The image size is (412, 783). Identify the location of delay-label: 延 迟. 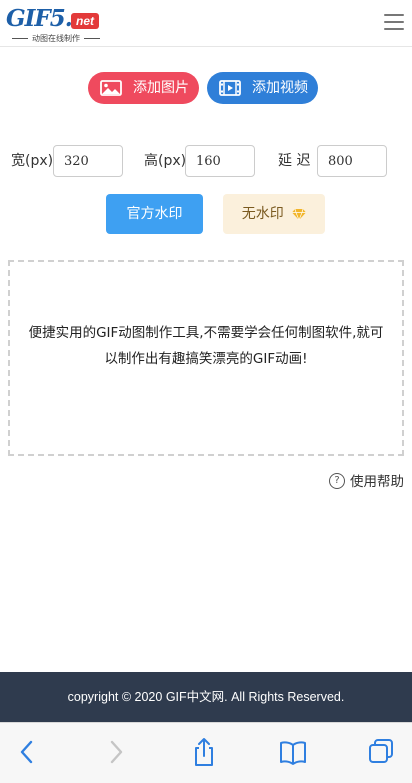
(294, 161).